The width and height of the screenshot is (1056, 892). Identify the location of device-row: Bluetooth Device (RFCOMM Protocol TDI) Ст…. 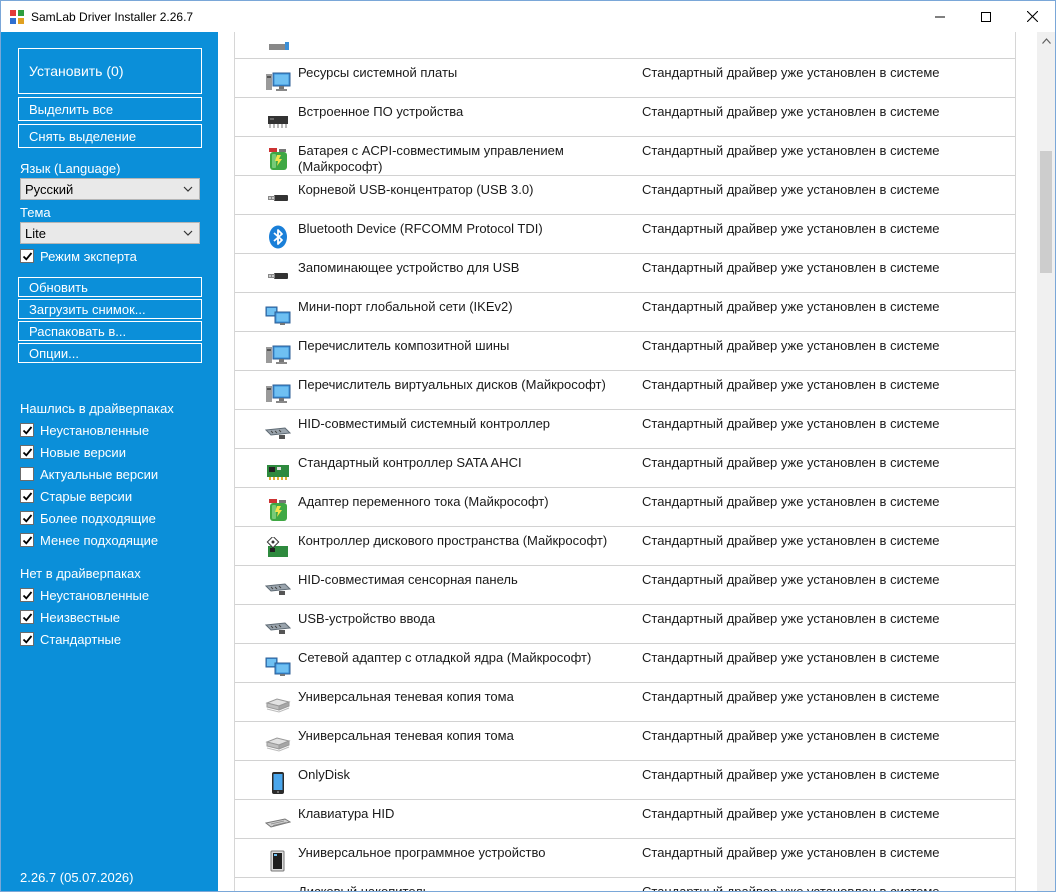
(625, 234).